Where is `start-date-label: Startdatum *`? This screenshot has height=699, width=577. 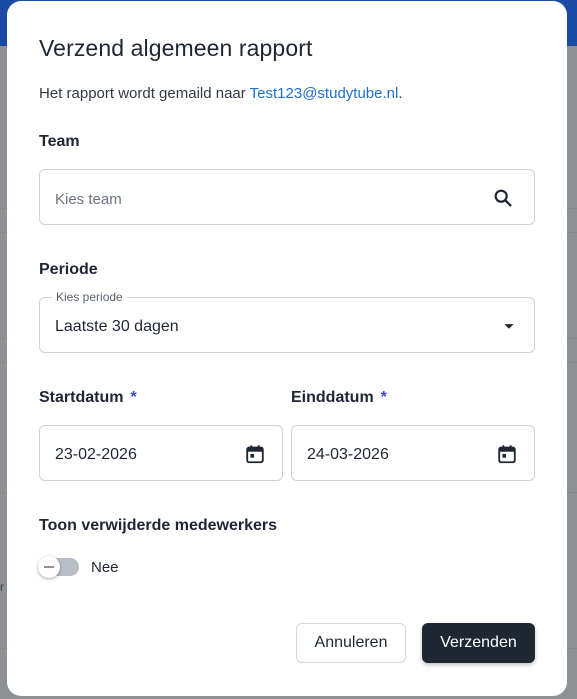 start-date-label: Startdatum * is located at coordinates (88, 398).